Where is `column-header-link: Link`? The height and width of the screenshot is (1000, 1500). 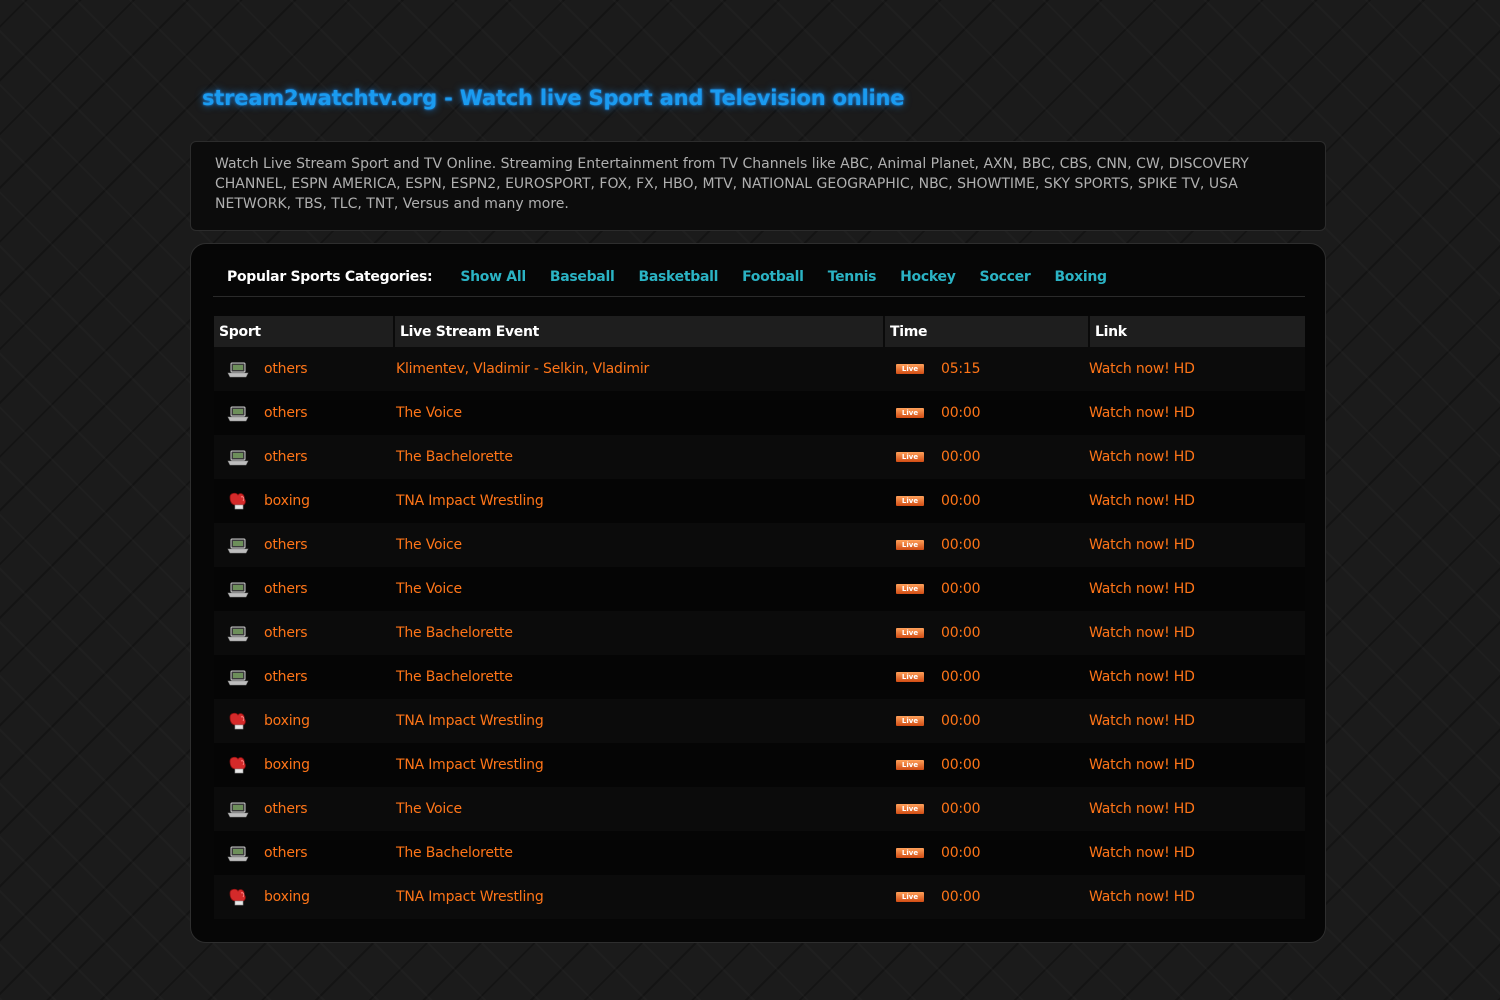 column-header-link: Link is located at coordinates (1196, 331).